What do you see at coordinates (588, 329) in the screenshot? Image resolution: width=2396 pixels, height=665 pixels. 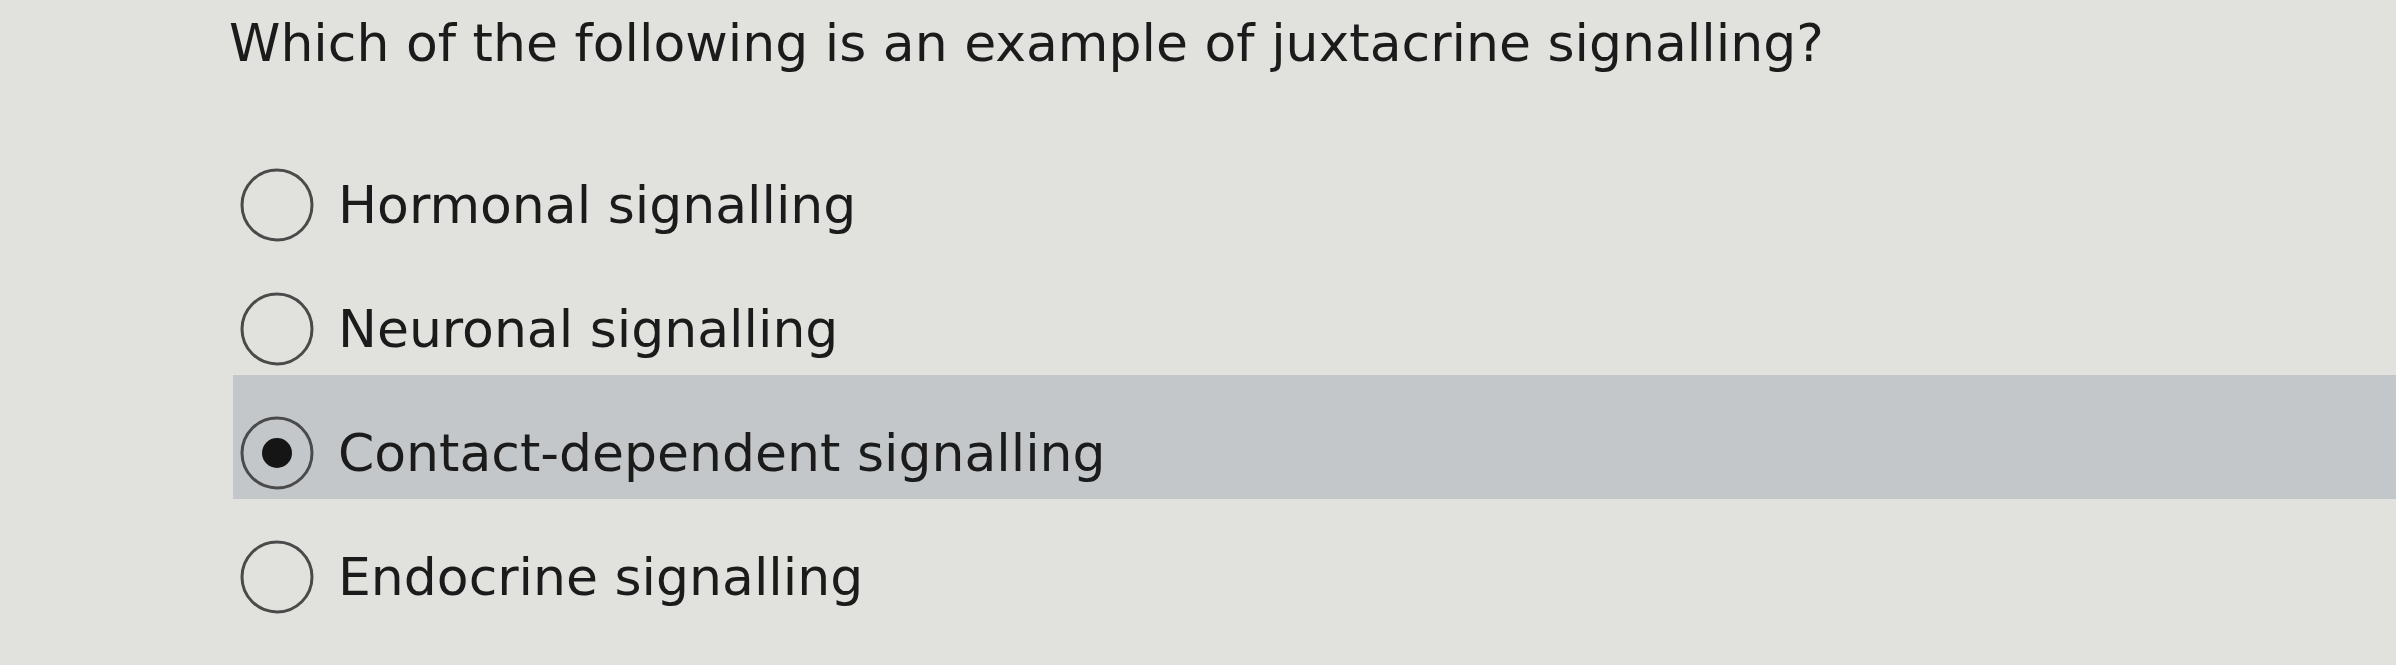 I see `option-label: Neuronal signalling` at bounding box center [588, 329].